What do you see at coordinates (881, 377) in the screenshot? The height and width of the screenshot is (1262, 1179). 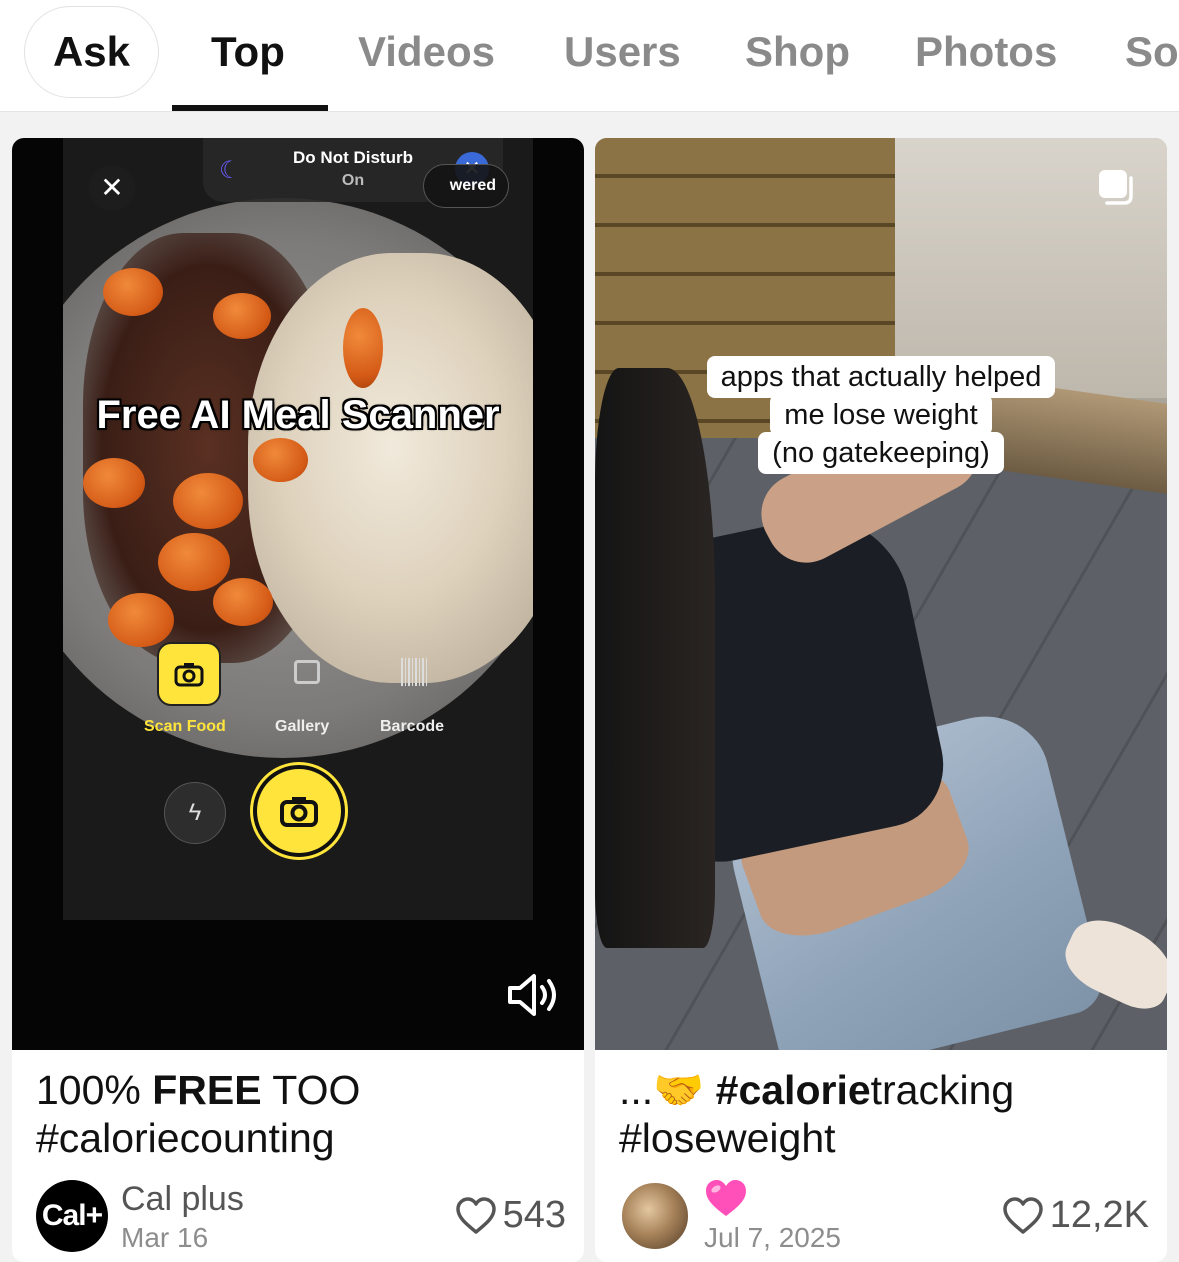 I see `overlay-line: apps that actually helped` at bounding box center [881, 377].